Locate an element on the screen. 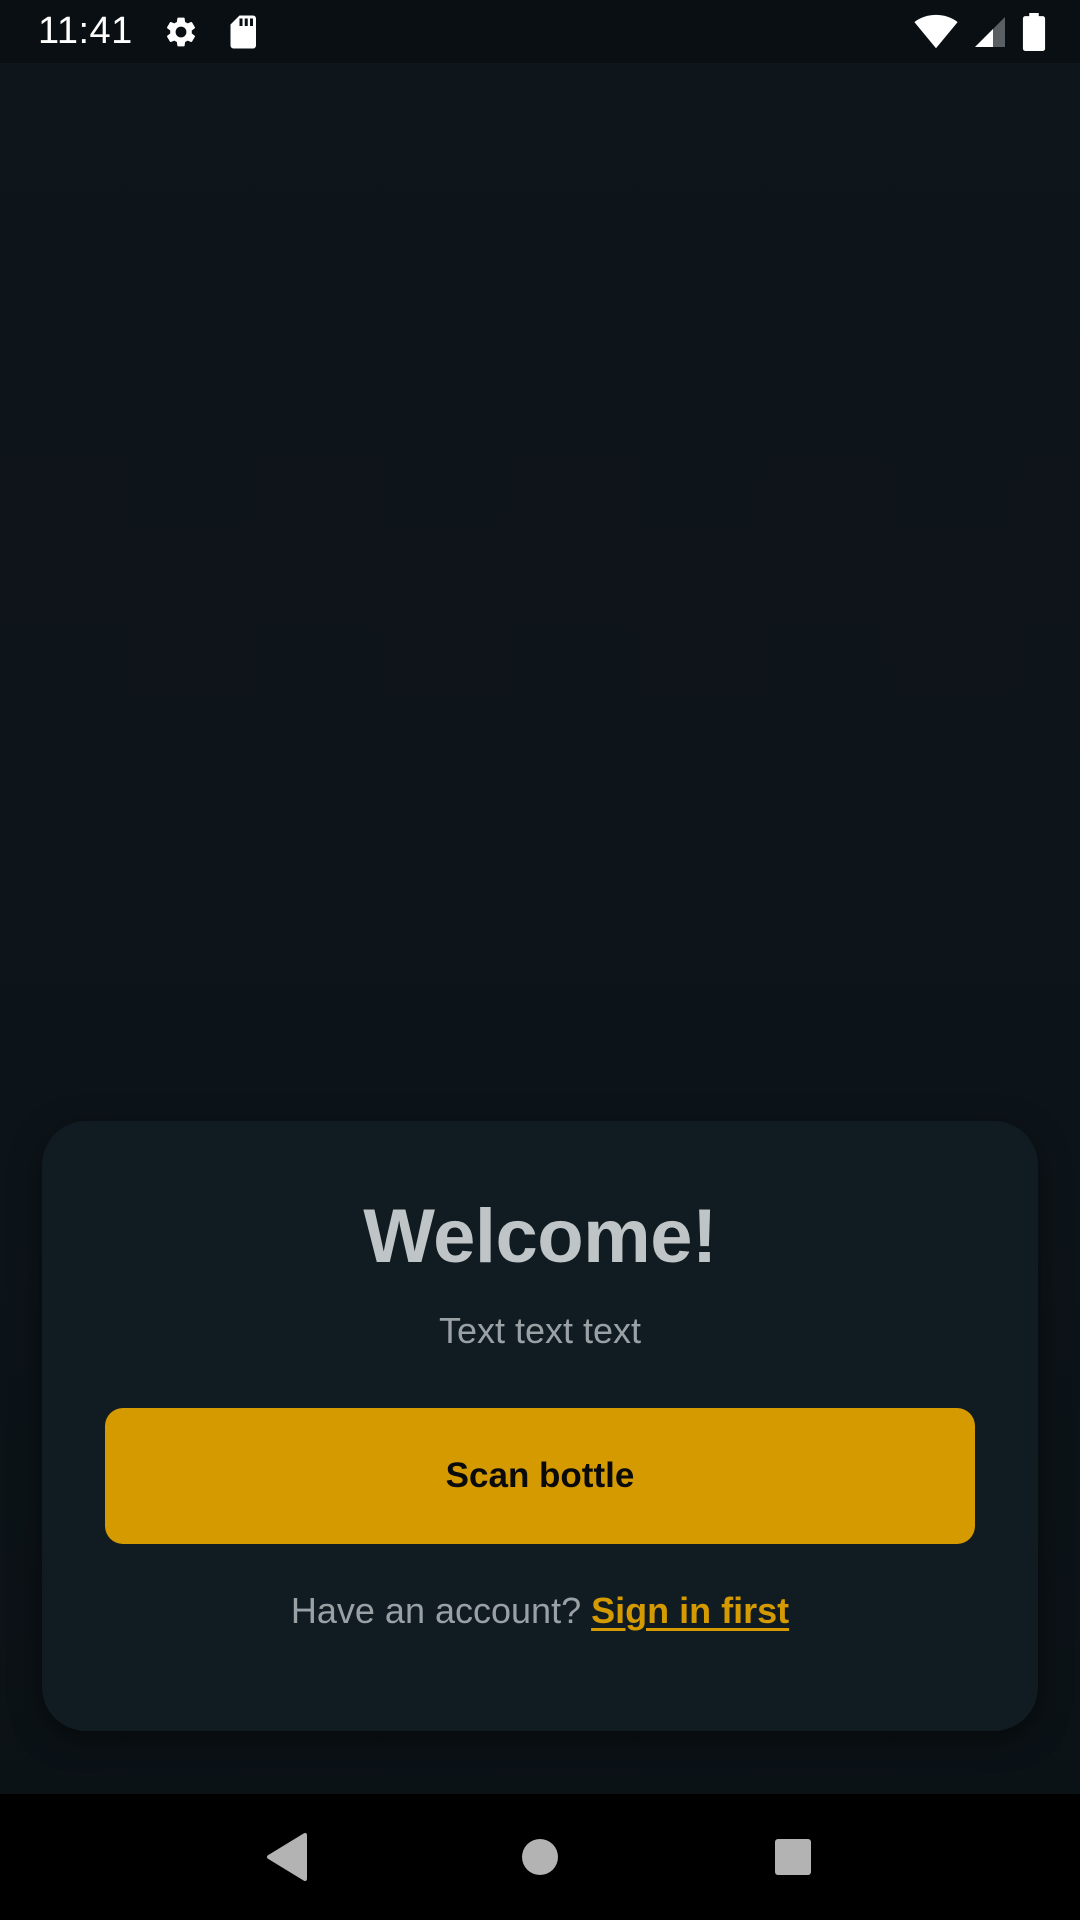  status-right is located at coordinates (980, 31).